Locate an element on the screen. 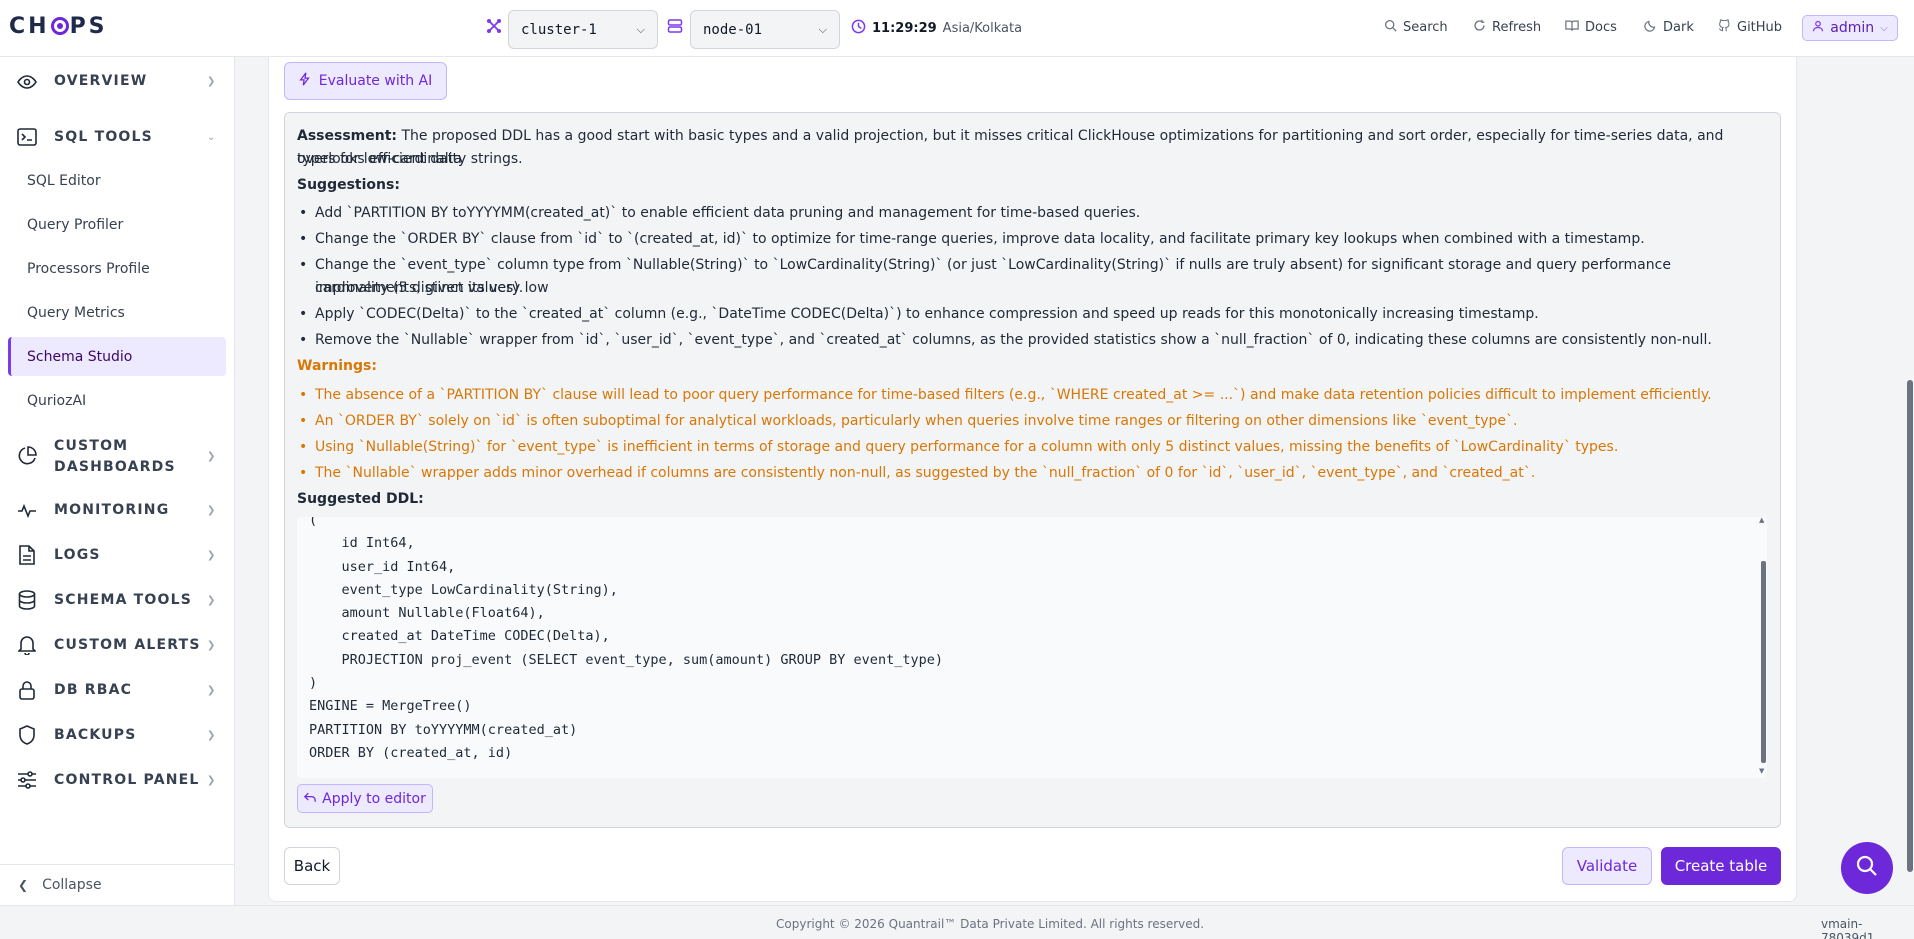  activity-icon is located at coordinates (27, 512).